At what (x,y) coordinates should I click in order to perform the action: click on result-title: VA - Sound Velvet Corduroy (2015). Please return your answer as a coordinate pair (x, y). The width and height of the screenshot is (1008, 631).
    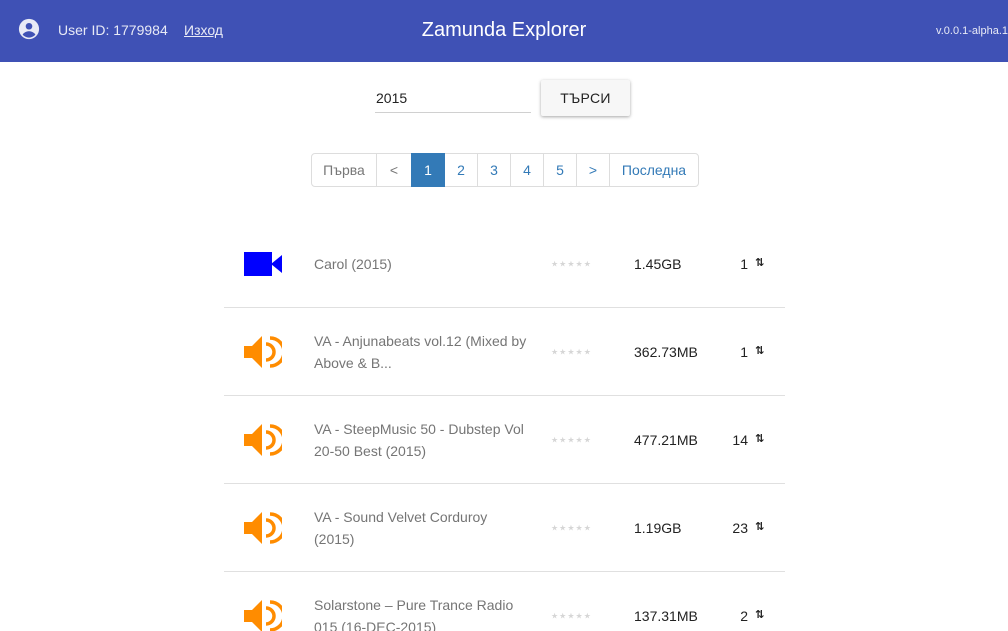
    Looking at the image, I should click on (421, 528).